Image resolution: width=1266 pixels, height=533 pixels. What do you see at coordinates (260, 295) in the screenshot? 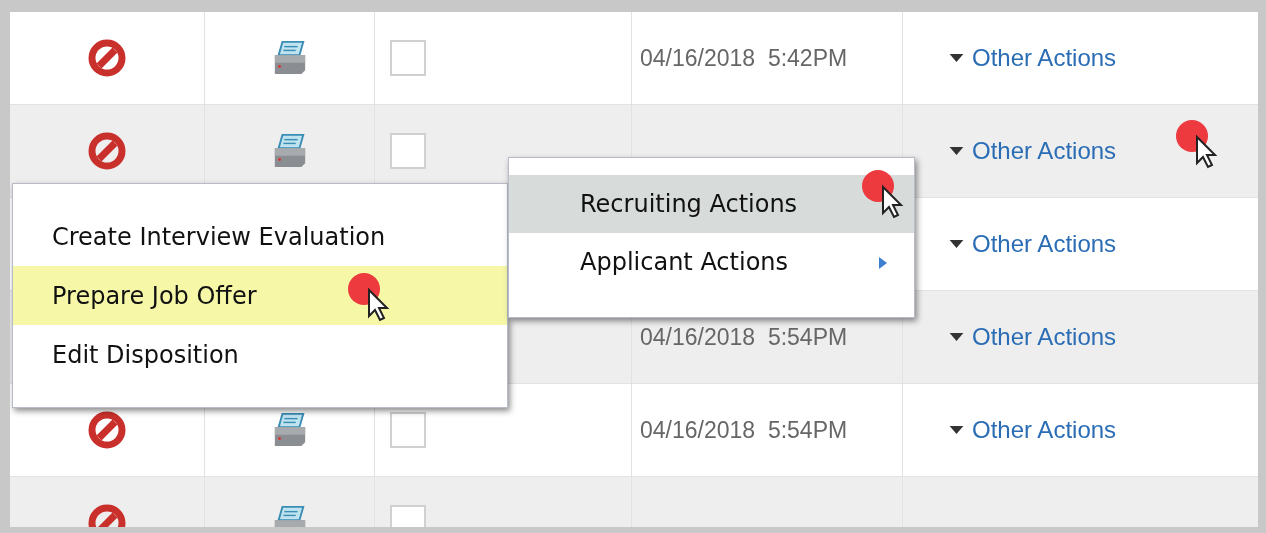
I see `menu-item: Prepare Job Offer` at bounding box center [260, 295].